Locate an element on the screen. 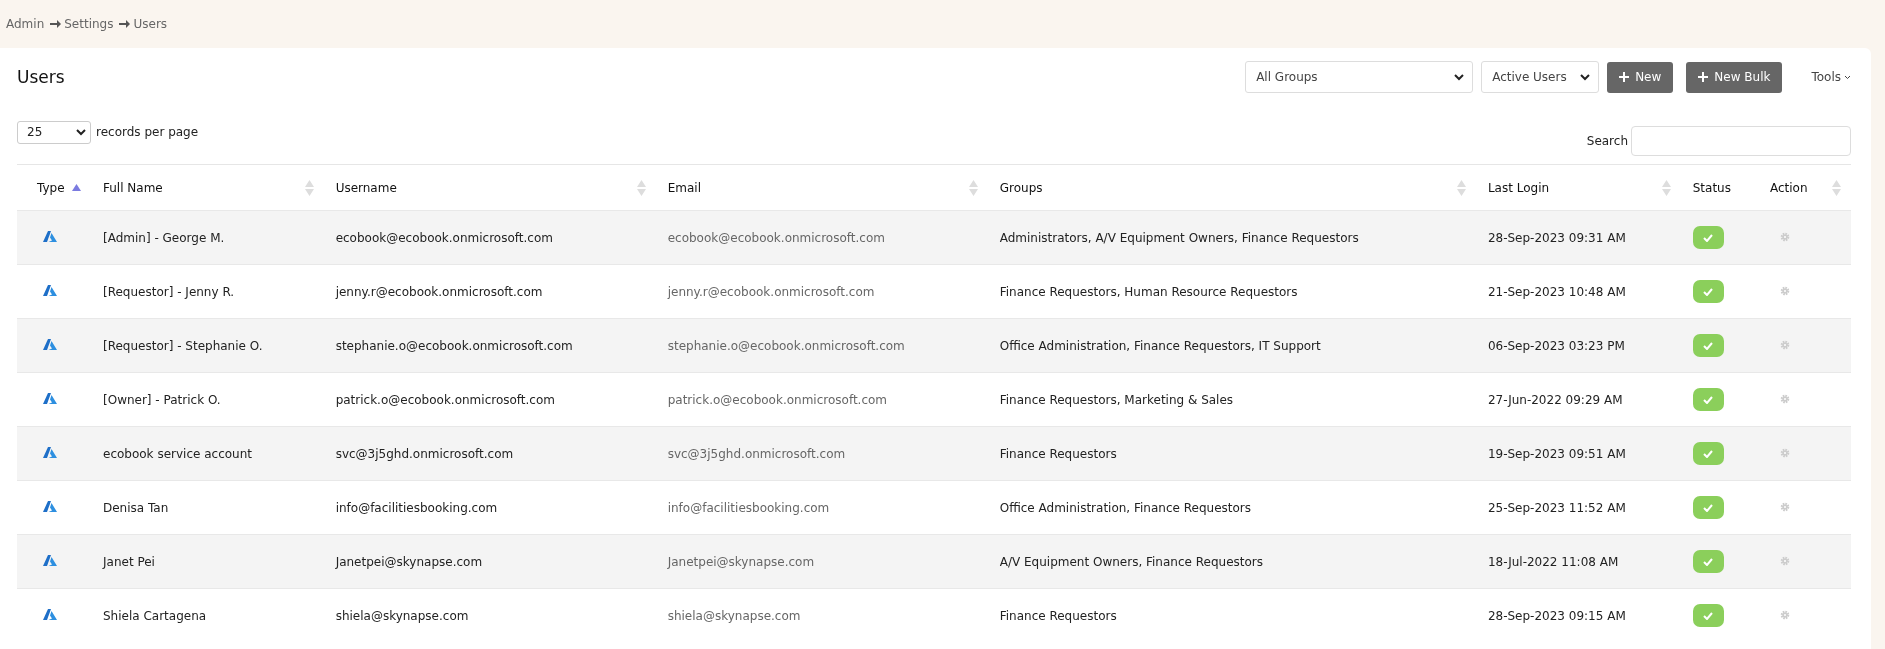 This screenshot has height=649, width=1885. table-cell: [Admin] - George M. is located at coordinates (207, 237).